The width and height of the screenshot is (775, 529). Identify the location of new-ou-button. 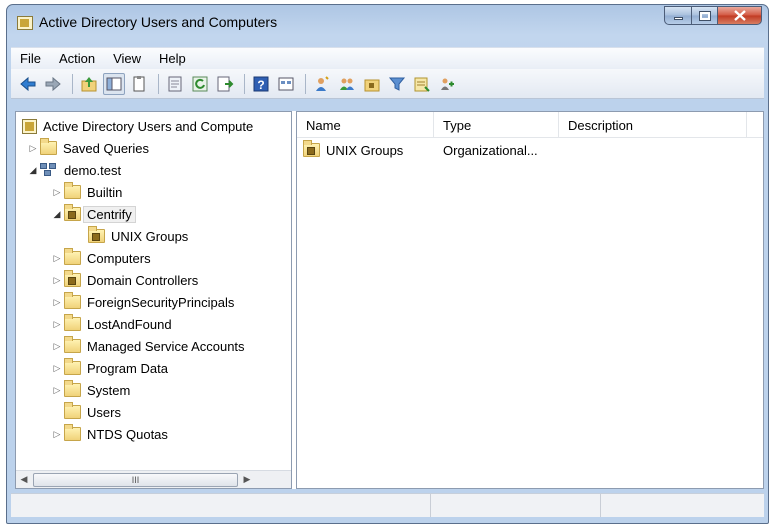
(372, 84).